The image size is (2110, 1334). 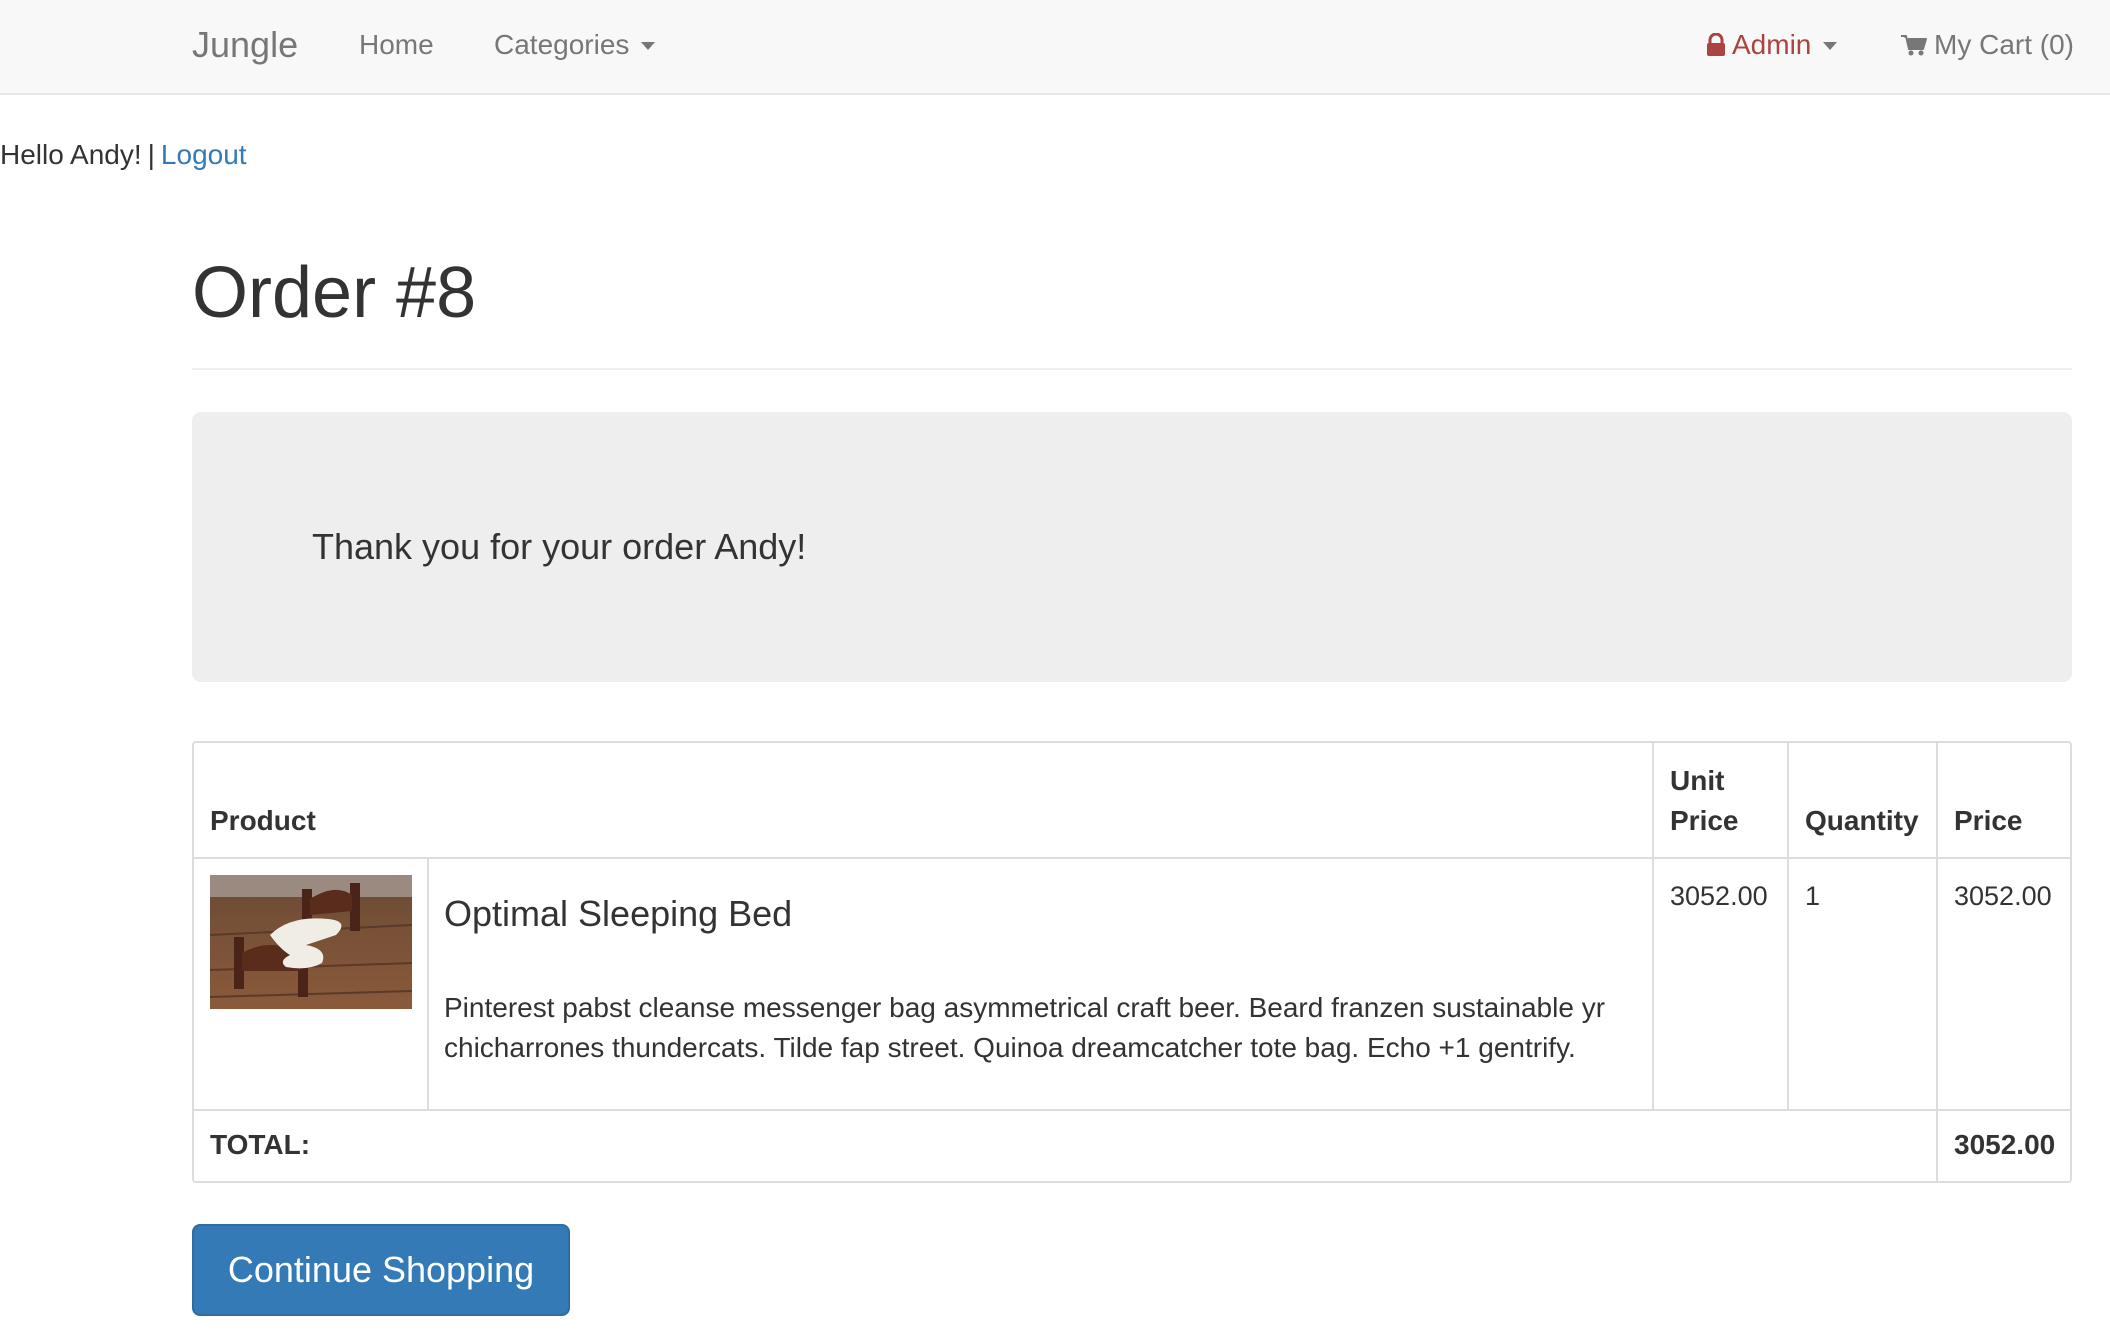 I want to click on lock-icon, so click(x=1716, y=44).